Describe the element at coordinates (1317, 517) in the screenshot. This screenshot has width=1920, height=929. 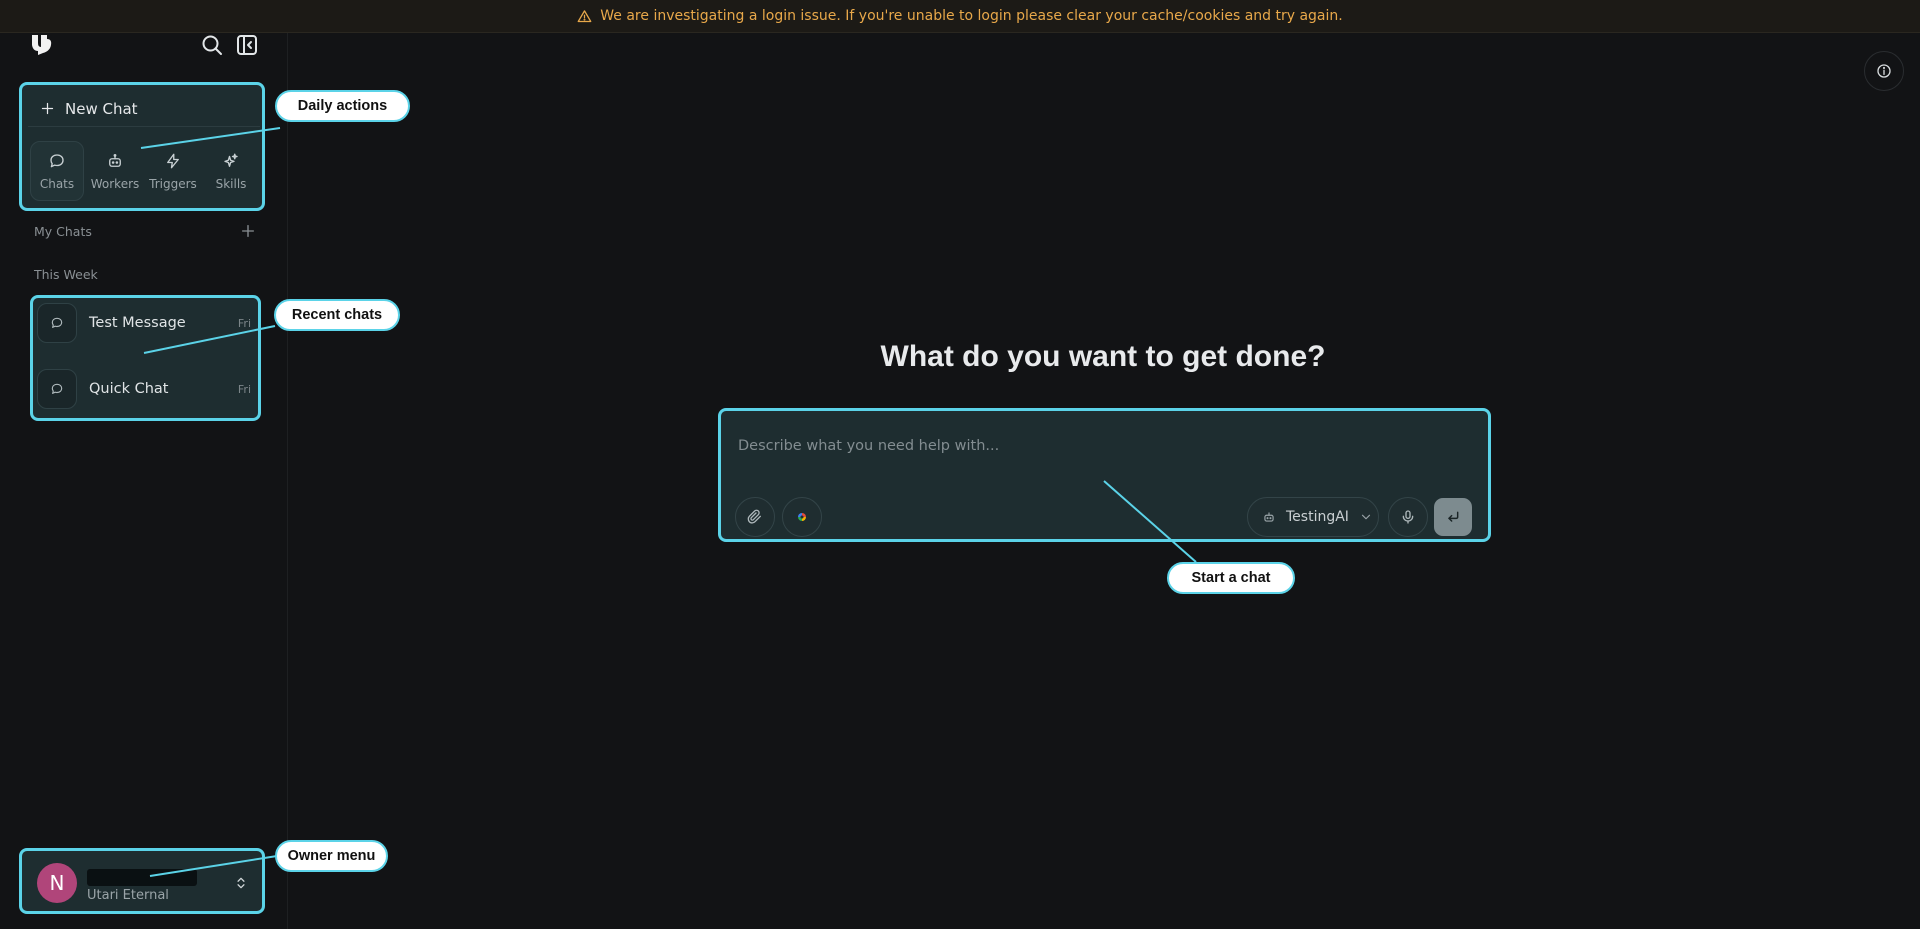
I see `model-name: TestingAI` at that location.